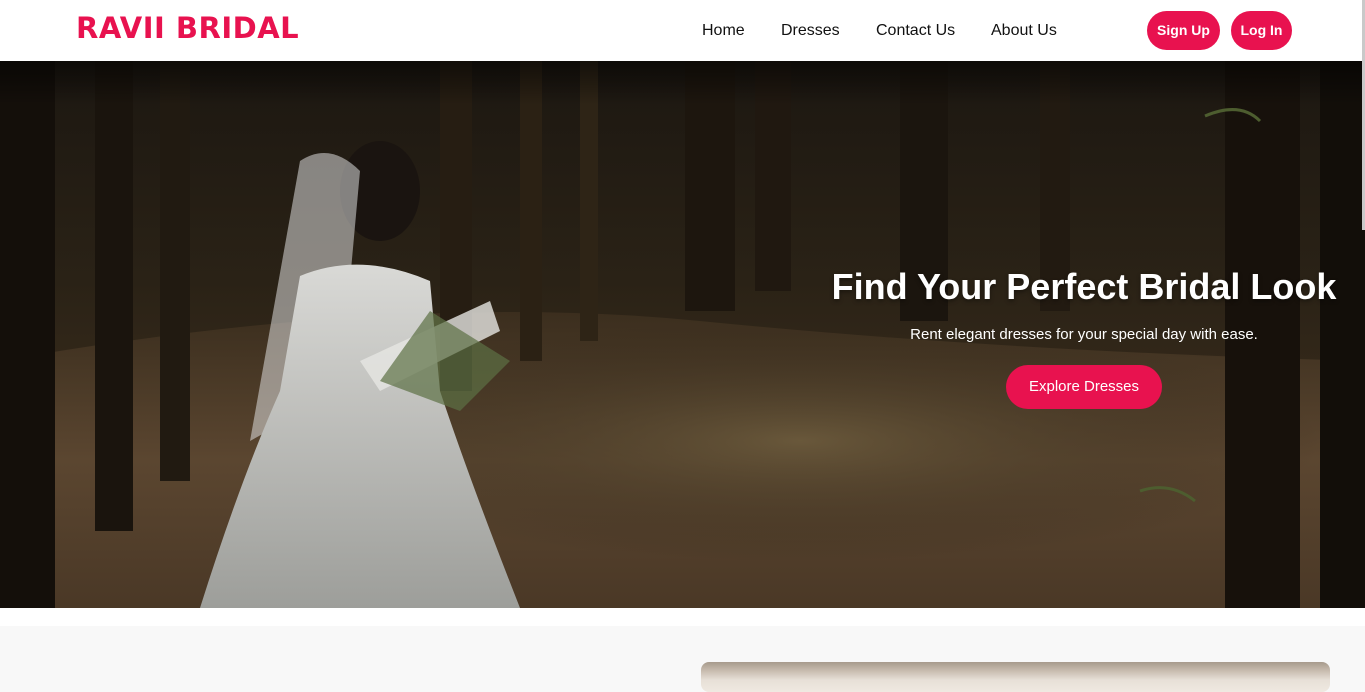 This screenshot has width=1365, height=692. What do you see at coordinates (1183, 30) in the screenshot?
I see `sign-up-button: Sign Up` at bounding box center [1183, 30].